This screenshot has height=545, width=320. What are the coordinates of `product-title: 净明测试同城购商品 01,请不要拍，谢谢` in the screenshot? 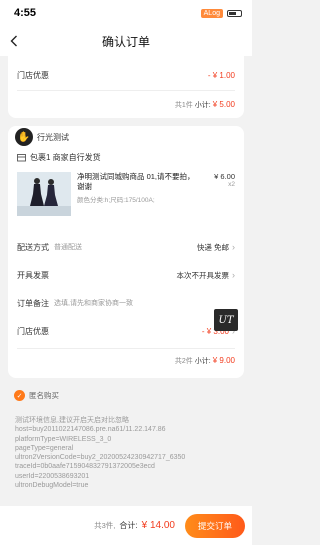 It's located at (136, 181).